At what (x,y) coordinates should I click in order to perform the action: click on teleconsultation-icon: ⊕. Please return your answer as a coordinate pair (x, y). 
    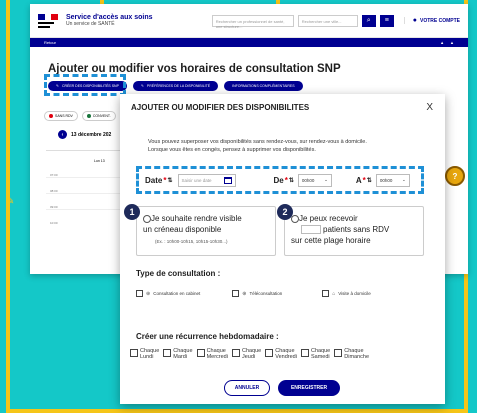
    Looking at the image, I should click on (244, 293).